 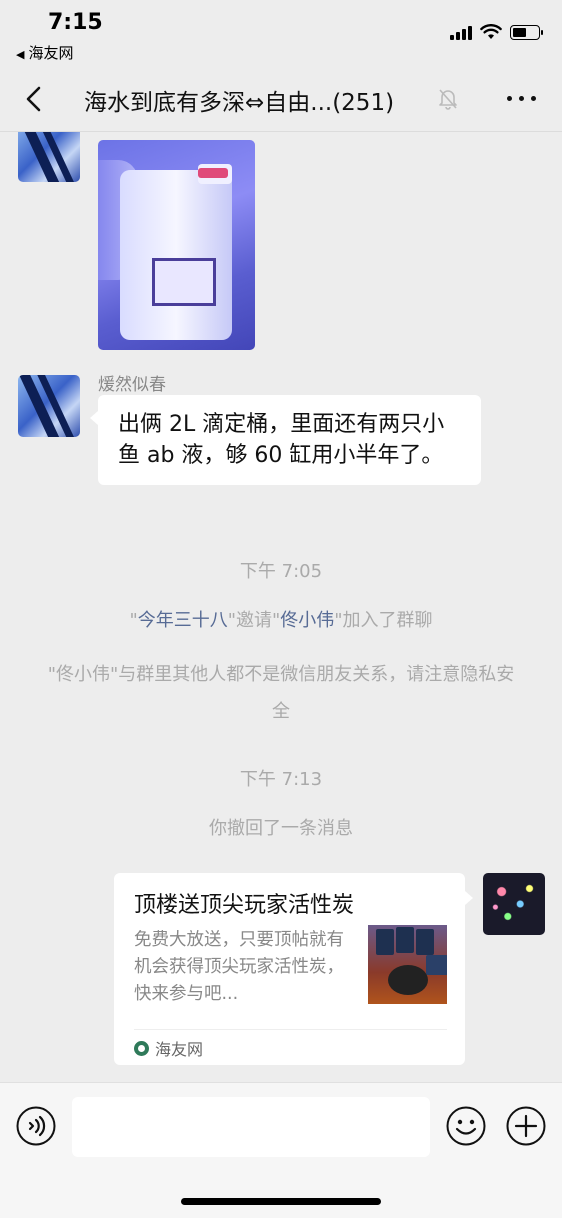 What do you see at coordinates (461, 32) in the screenshot?
I see `signal-icon` at bounding box center [461, 32].